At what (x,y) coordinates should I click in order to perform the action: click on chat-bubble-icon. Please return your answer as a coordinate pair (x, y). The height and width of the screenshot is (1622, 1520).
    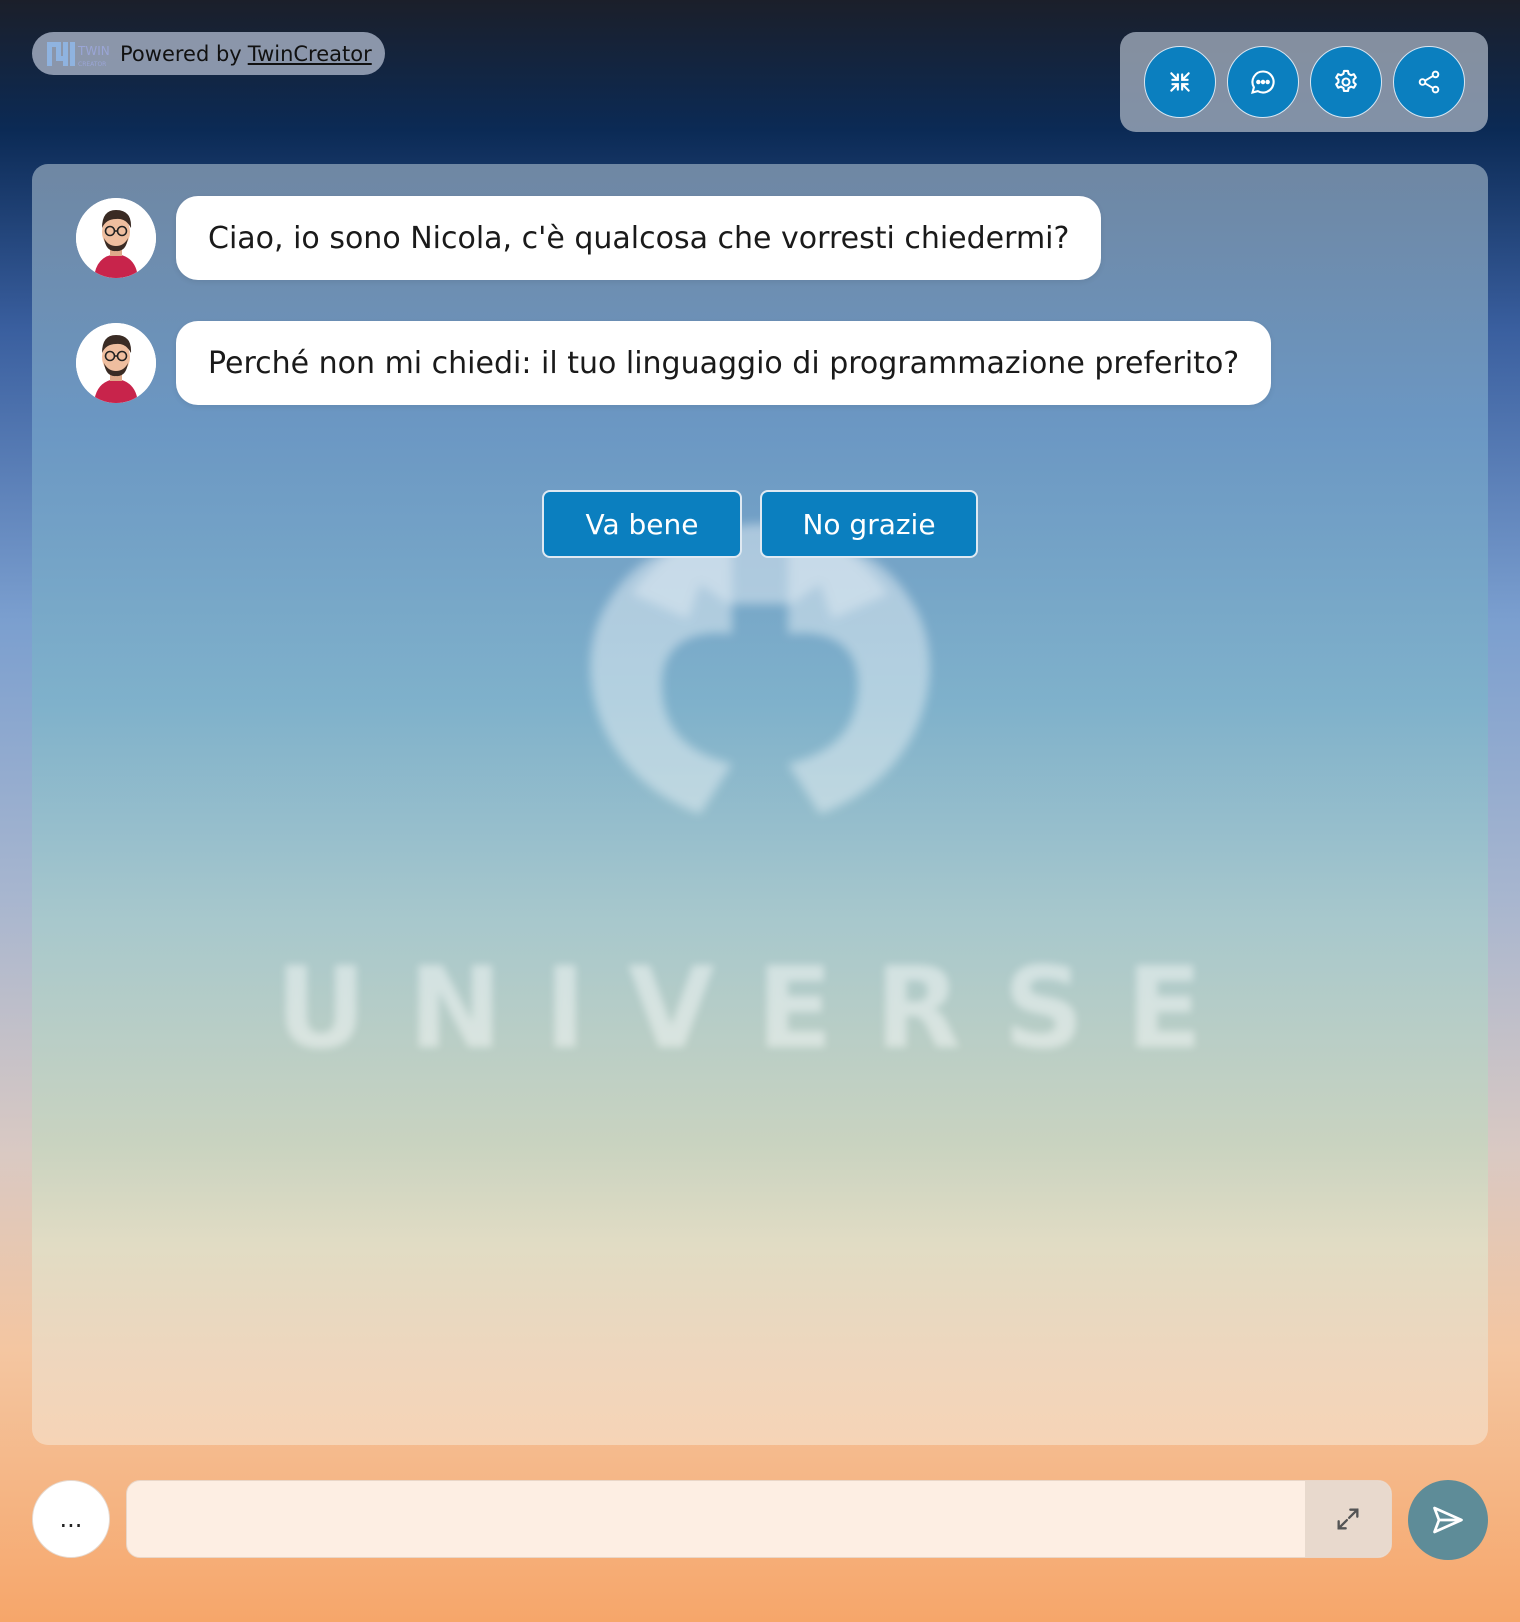
    Looking at the image, I should click on (1262, 82).